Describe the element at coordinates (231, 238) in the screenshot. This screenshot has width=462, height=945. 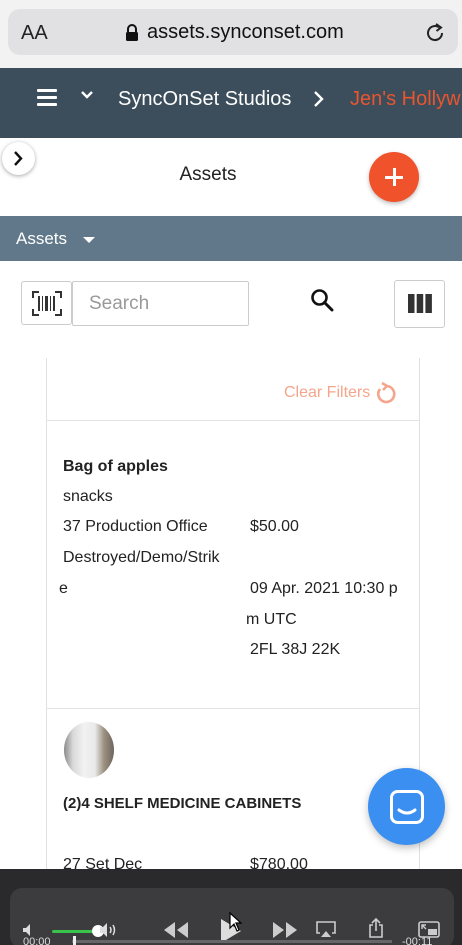
I see `assets-dropdown: Assets` at that location.